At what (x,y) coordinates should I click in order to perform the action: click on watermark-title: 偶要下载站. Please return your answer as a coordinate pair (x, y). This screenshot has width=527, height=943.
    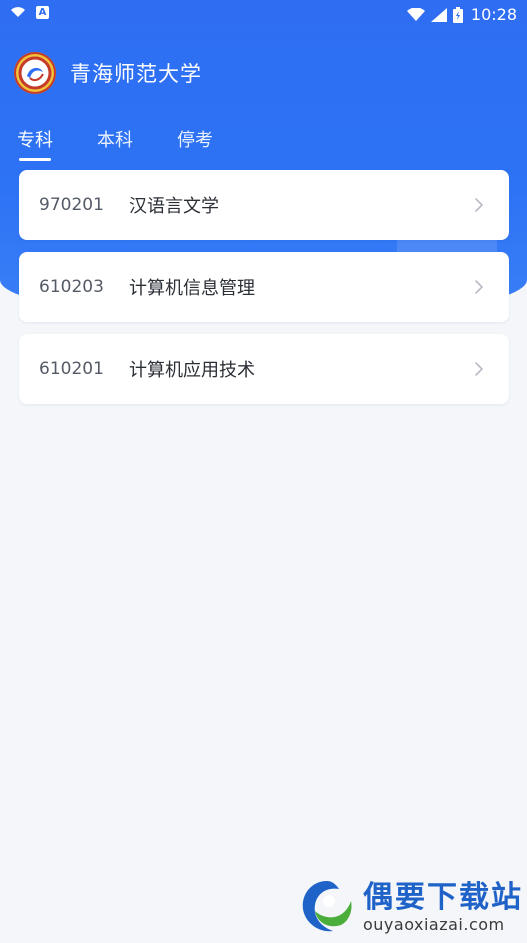
    Looking at the image, I should click on (443, 897).